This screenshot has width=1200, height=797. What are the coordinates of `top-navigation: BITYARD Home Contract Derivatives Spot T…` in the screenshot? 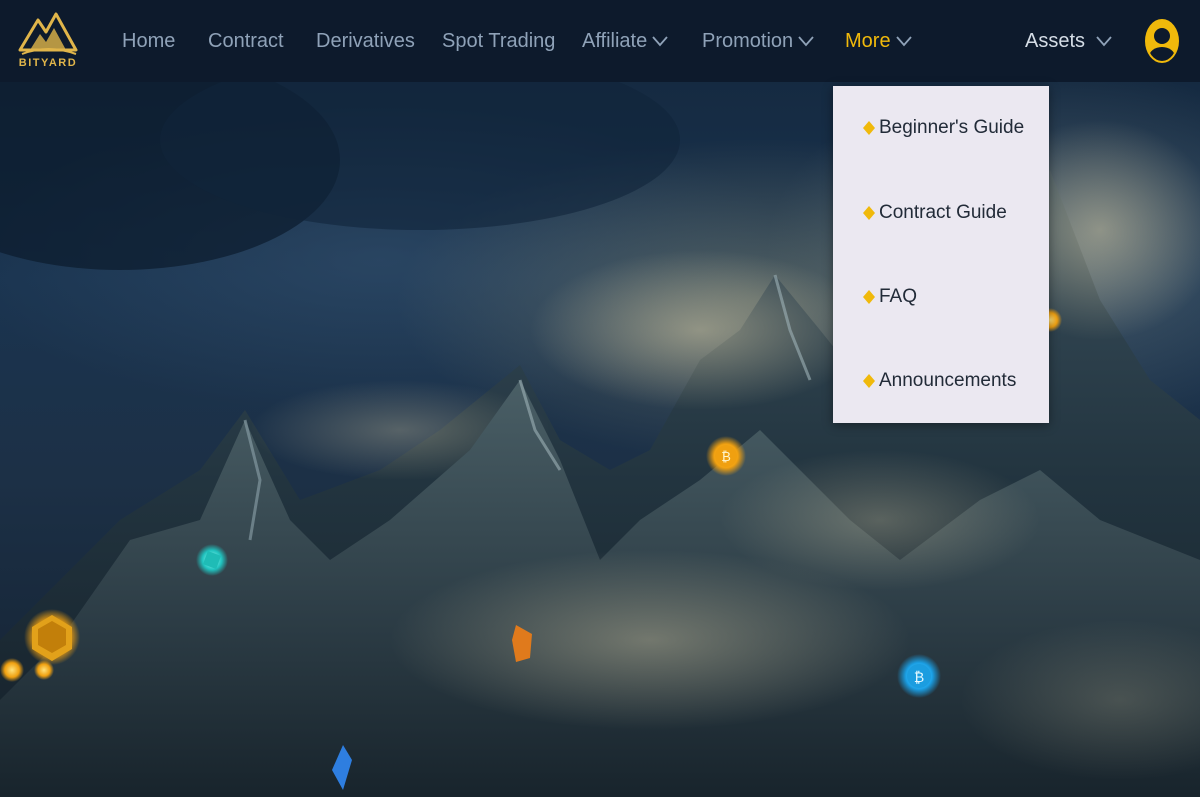 It's located at (600, 41).